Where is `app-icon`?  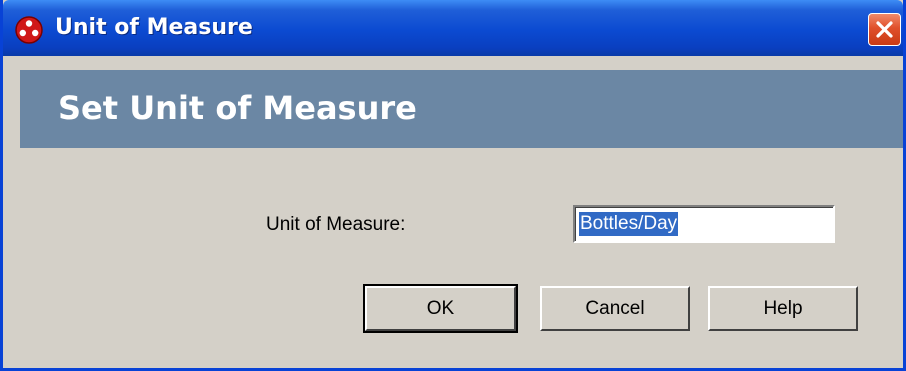 app-icon is located at coordinates (29, 30).